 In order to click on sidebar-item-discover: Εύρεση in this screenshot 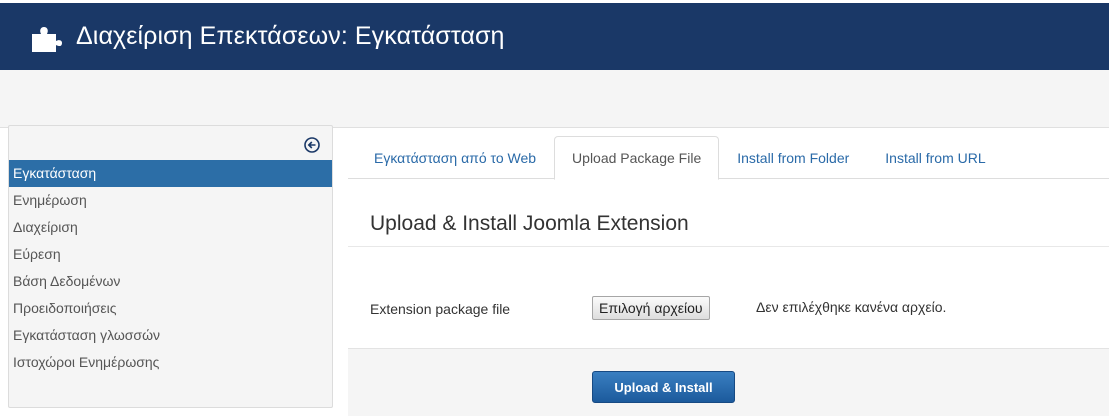, I will do `click(170, 254)`.